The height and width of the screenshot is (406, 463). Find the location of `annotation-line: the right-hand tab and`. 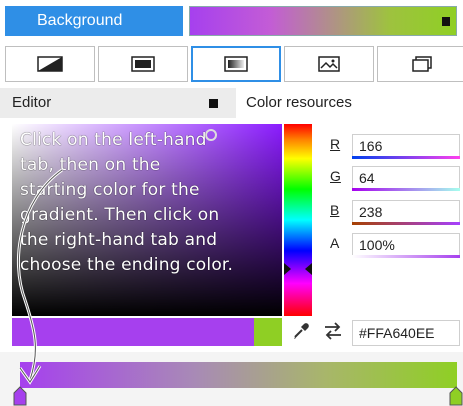

annotation-line: the right-hand tab and is located at coordinates (119, 240).